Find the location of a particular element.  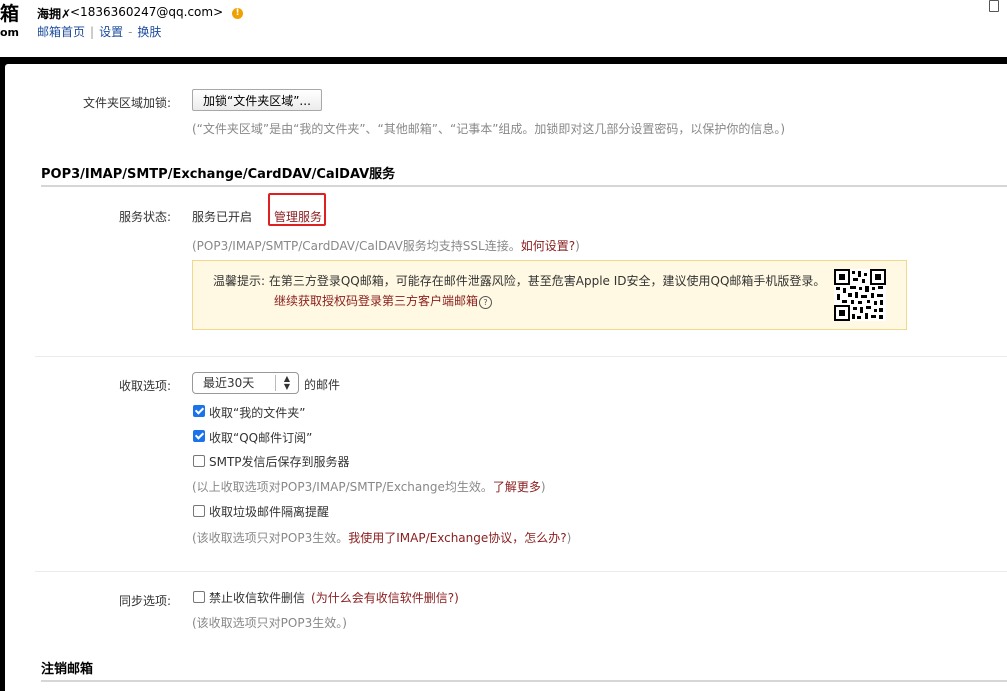

logo: 箱 is located at coordinates (9, 14).